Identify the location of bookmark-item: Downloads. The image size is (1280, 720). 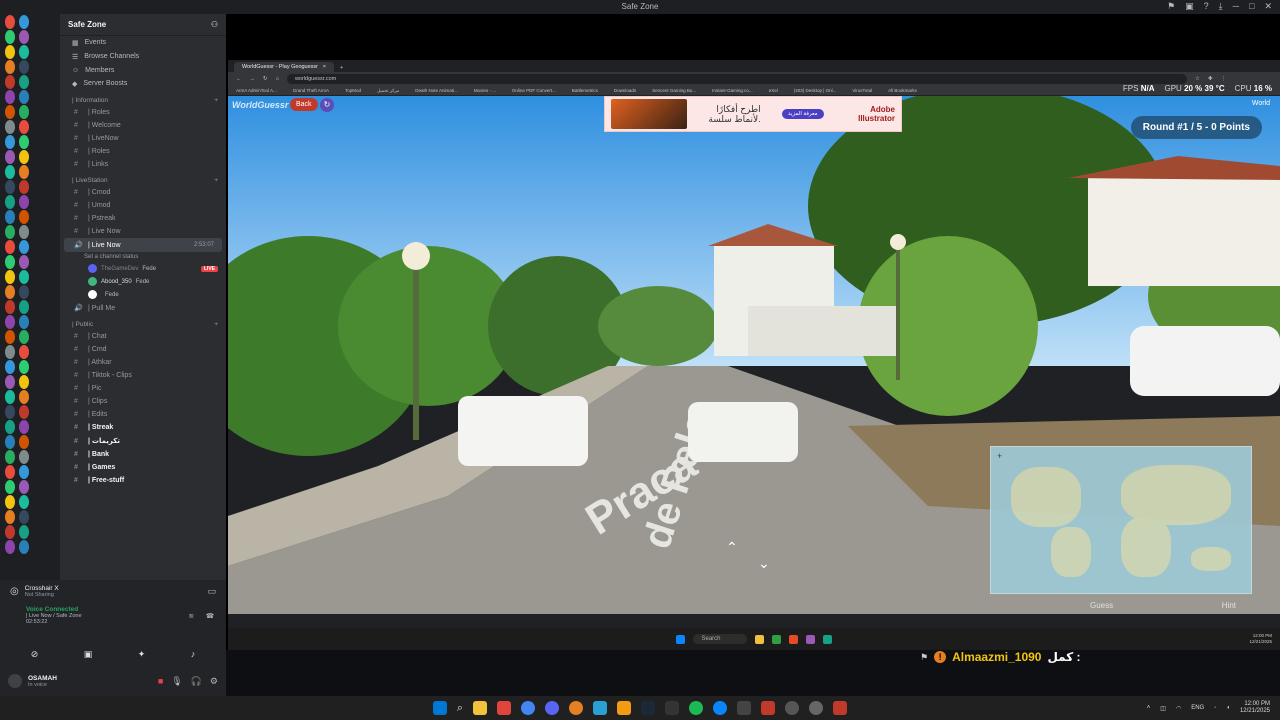
(625, 90).